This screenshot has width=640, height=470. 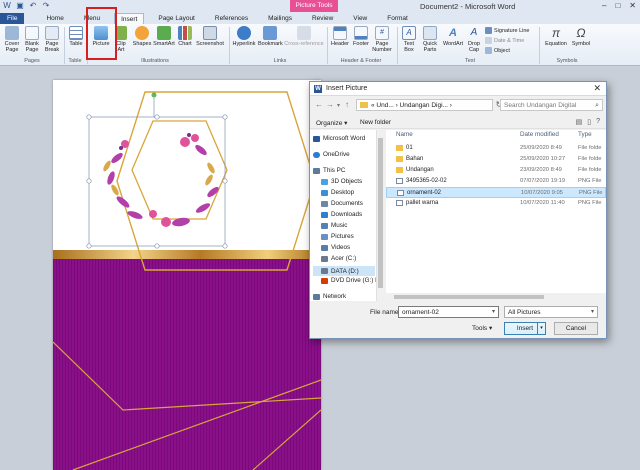 I want to click on office-icon, so click(x=324, y=280).